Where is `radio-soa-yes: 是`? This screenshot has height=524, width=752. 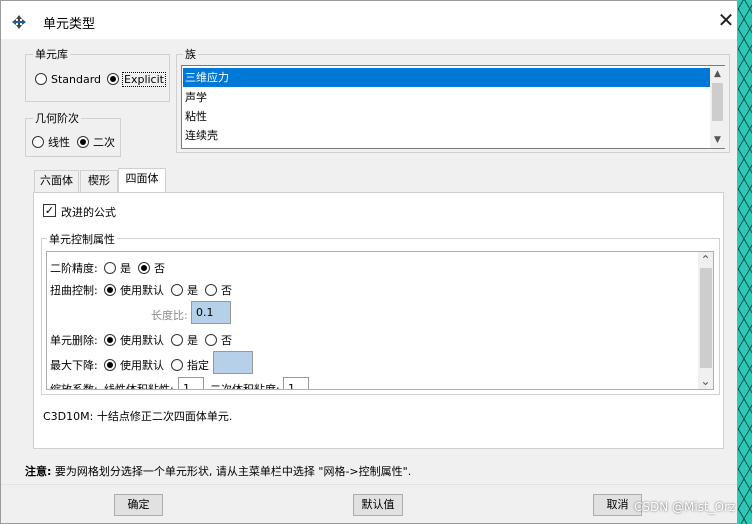
radio-soa-yes: 是 is located at coordinates (117, 268).